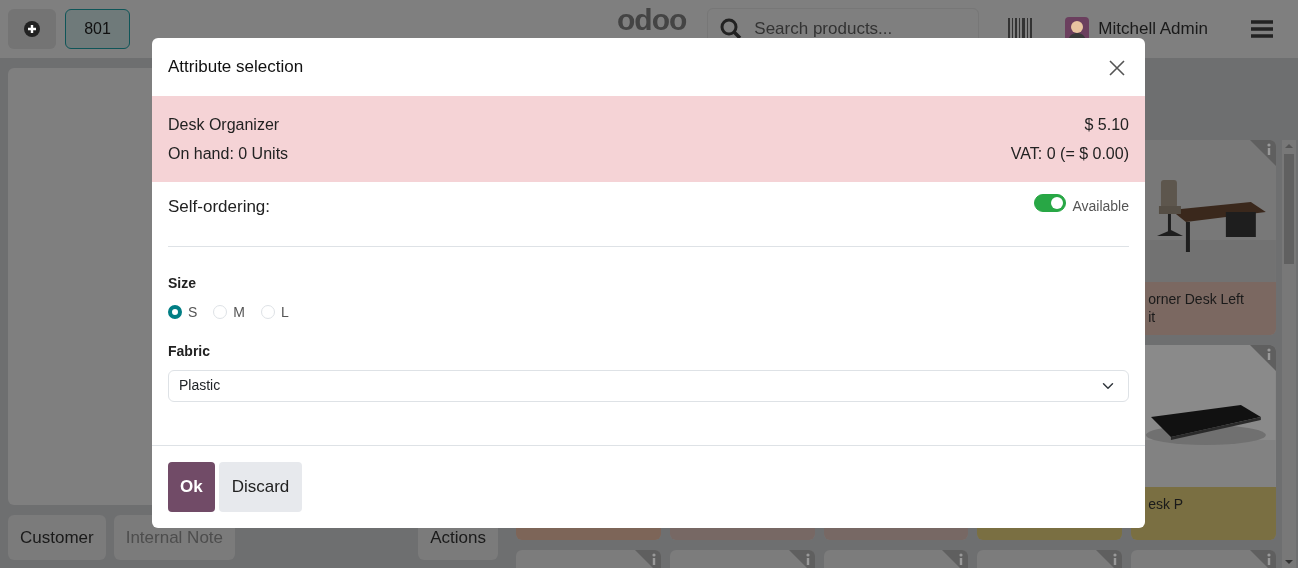 This screenshot has height=568, width=1298. What do you see at coordinates (1117, 67) in the screenshot?
I see `close-icon` at bounding box center [1117, 67].